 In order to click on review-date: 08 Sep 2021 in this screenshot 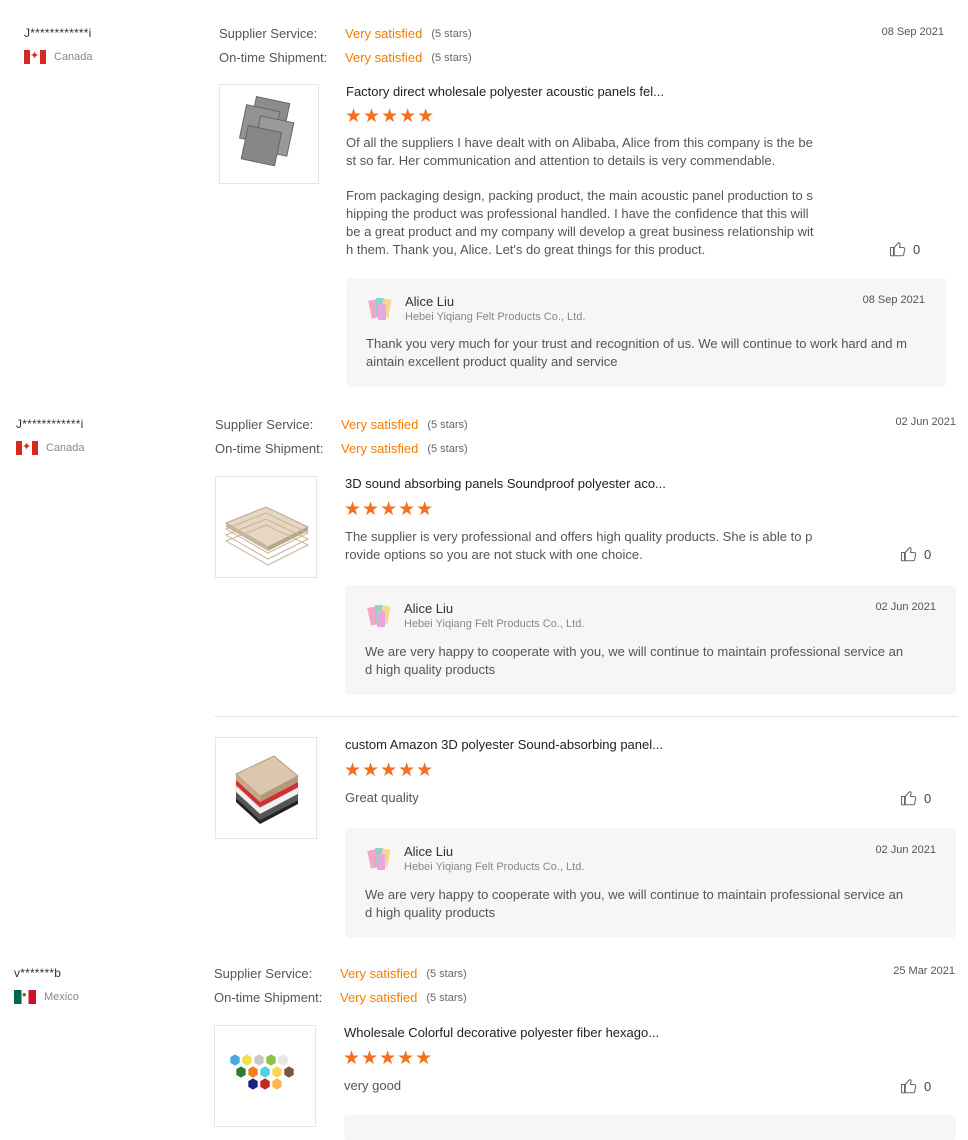, I will do `click(912, 32)`.